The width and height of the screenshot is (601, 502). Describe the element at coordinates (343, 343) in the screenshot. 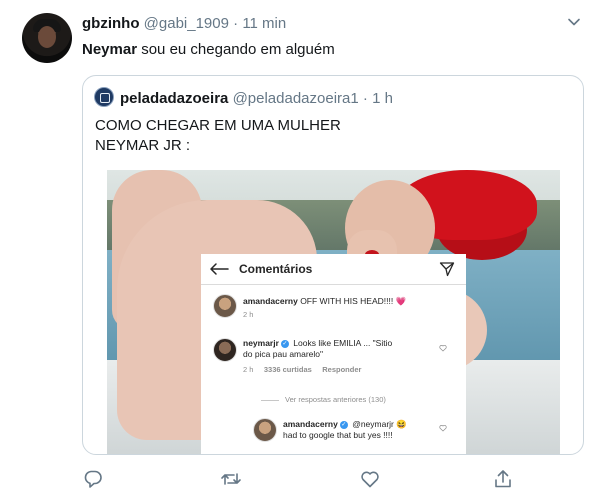

I see `ig-comment-2-text: Looks like EMILIA ... "Sitio` at that location.